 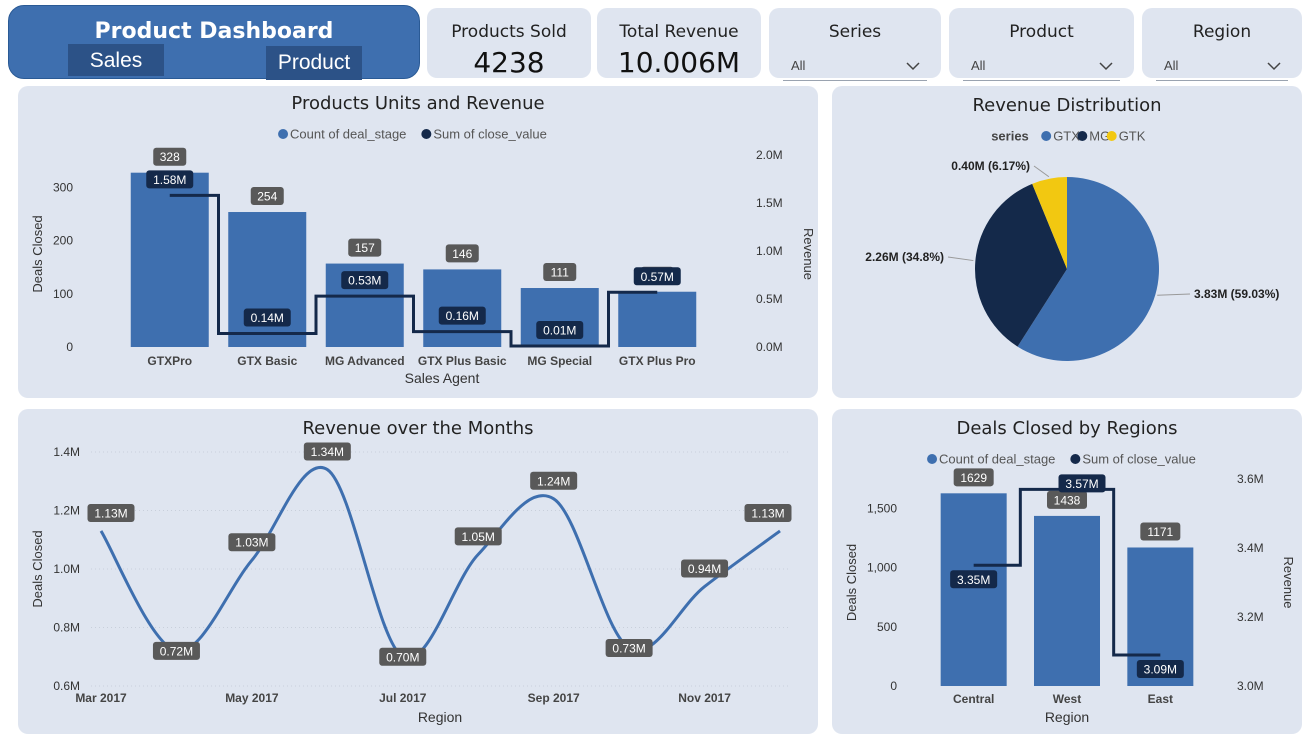 I want to click on line-data-label: 1.34M, so click(x=327, y=452).